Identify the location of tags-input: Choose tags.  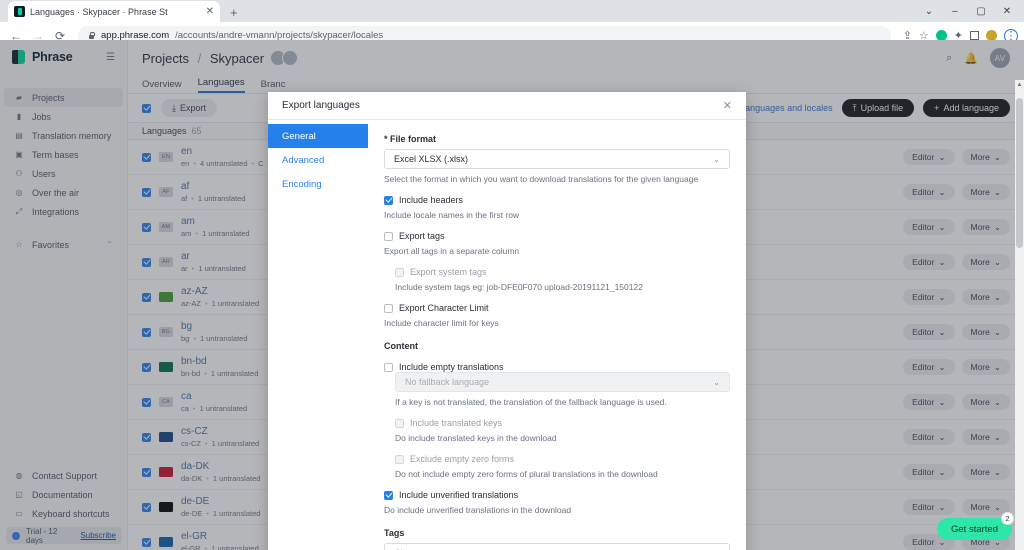
(557, 546).